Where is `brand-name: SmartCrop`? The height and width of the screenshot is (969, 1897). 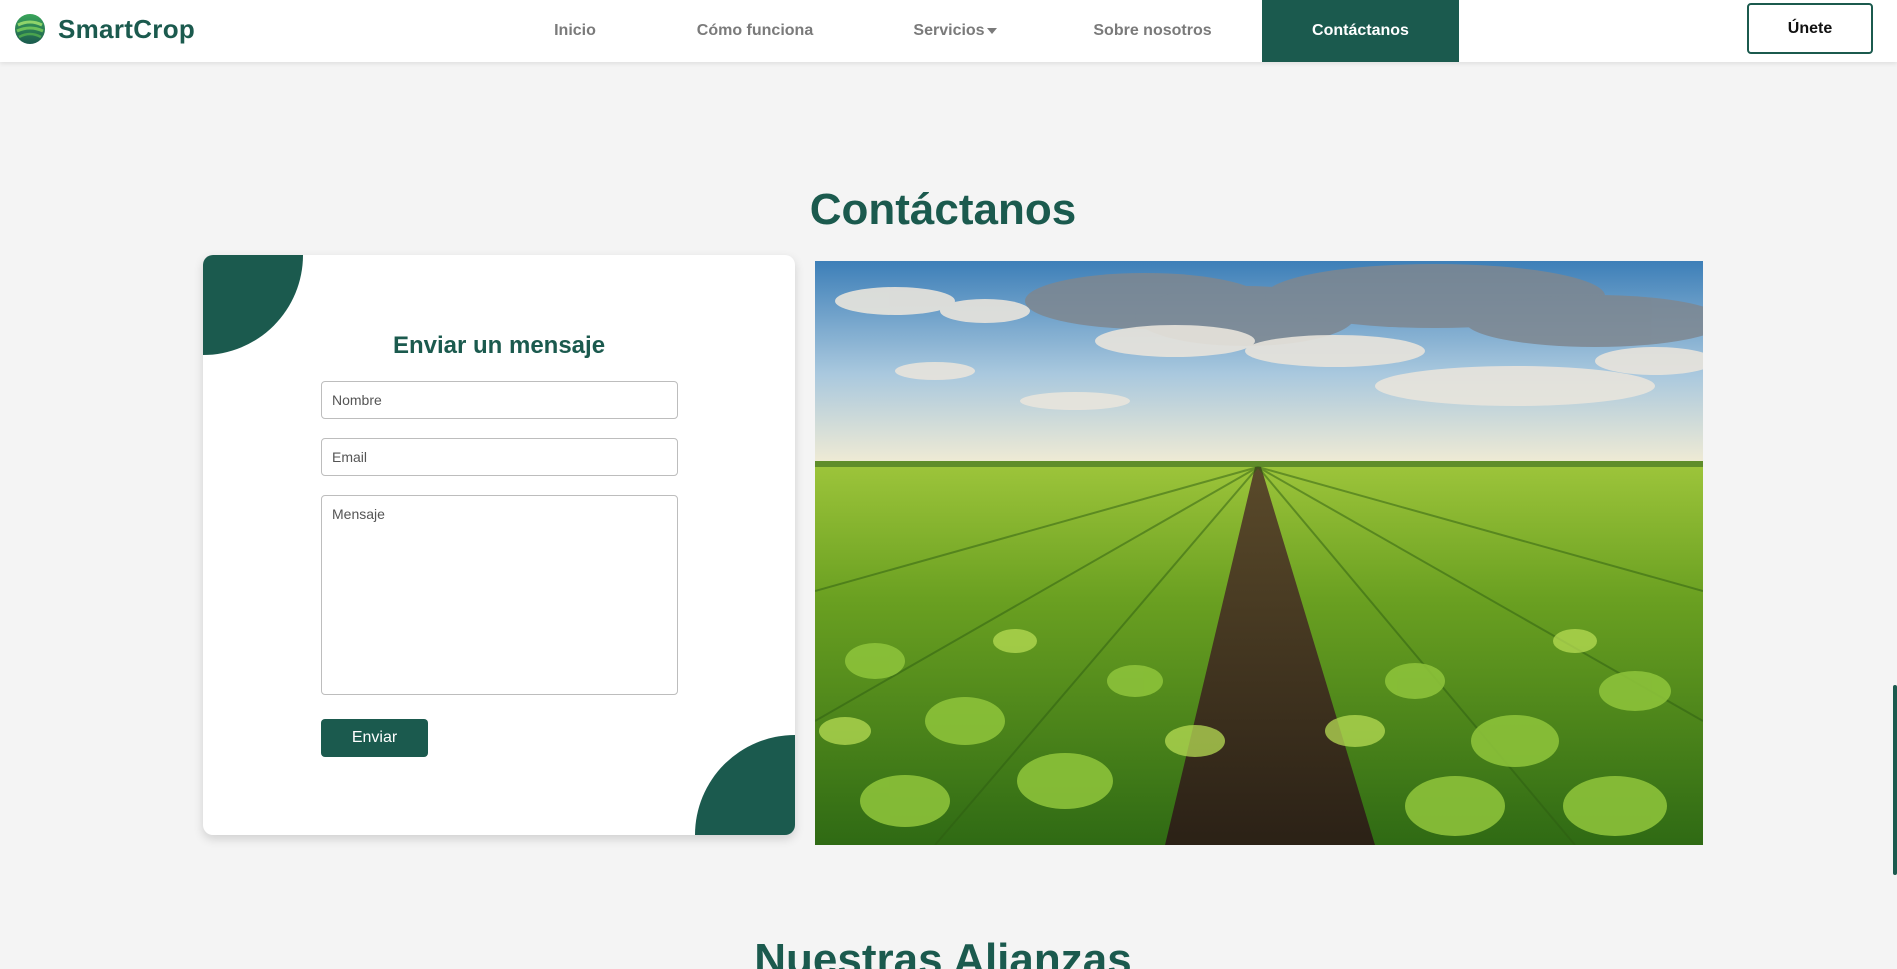 brand-name: SmartCrop is located at coordinates (127, 28).